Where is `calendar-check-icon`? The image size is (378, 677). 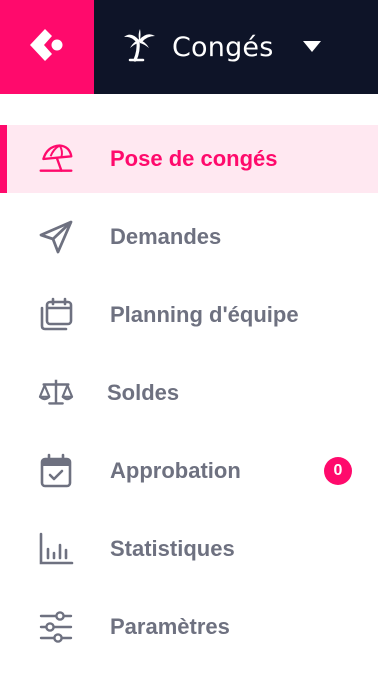 calendar-check-icon is located at coordinates (56, 471).